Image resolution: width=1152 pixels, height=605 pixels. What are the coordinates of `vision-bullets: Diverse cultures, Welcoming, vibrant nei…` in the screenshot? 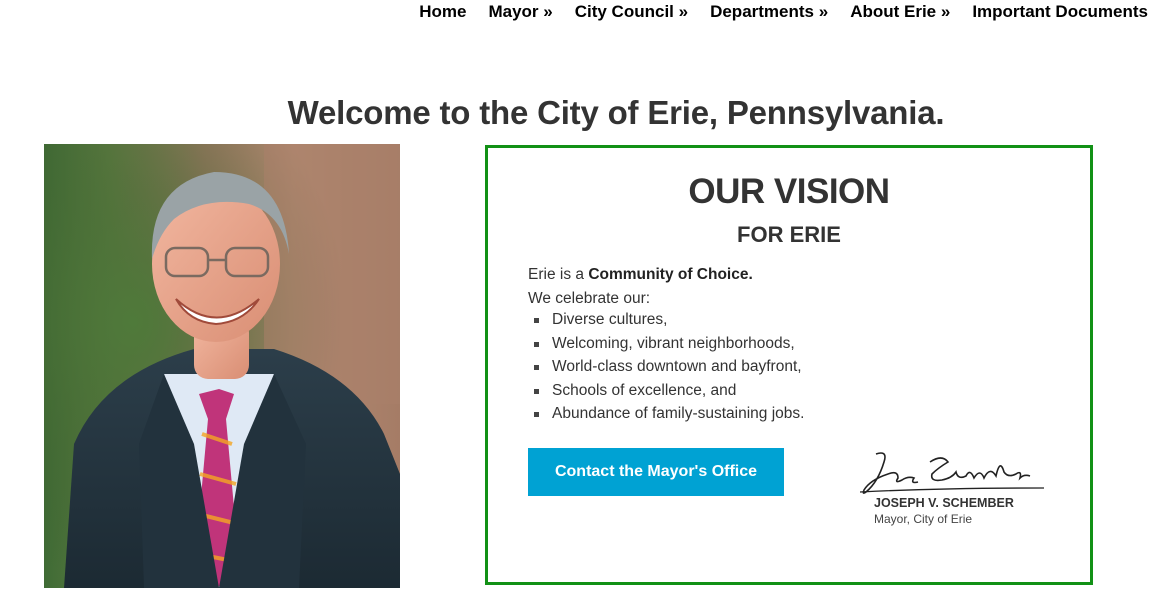 It's located at (666, 367).